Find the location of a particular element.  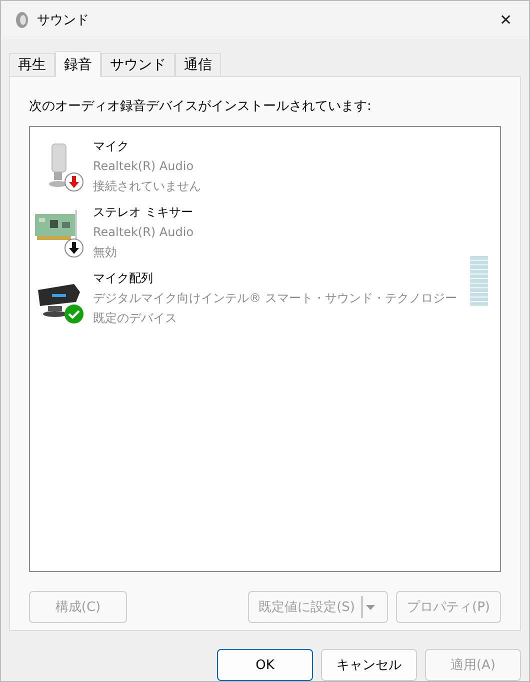

device-name: マイク is located at coordinates (296, 146).